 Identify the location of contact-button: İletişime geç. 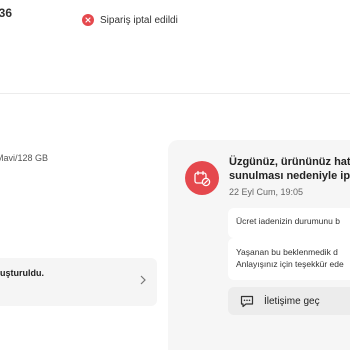
(289, 301).